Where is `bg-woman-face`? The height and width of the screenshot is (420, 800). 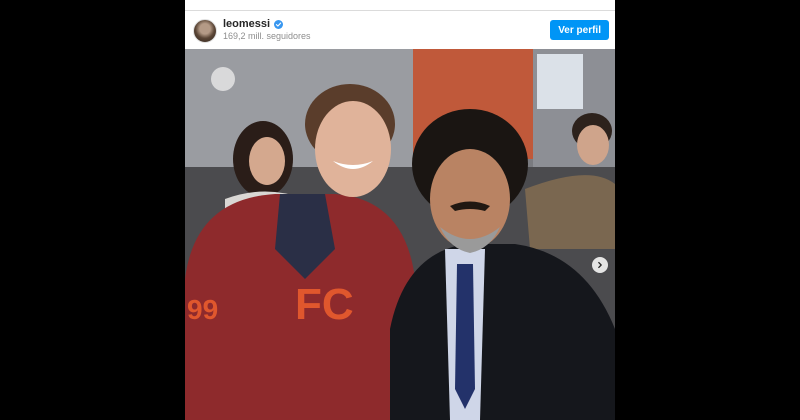 bg-woman-face is located at coordinates (267, 161).